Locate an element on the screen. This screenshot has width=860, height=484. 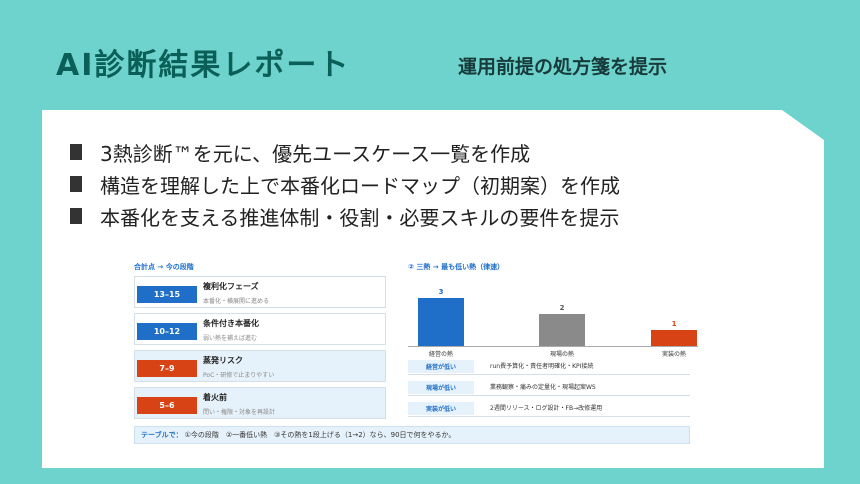
bullet-text: 構造を理解した上で本番化ロードマップ（初期案）を作成 is located at coordinates (360, 185).